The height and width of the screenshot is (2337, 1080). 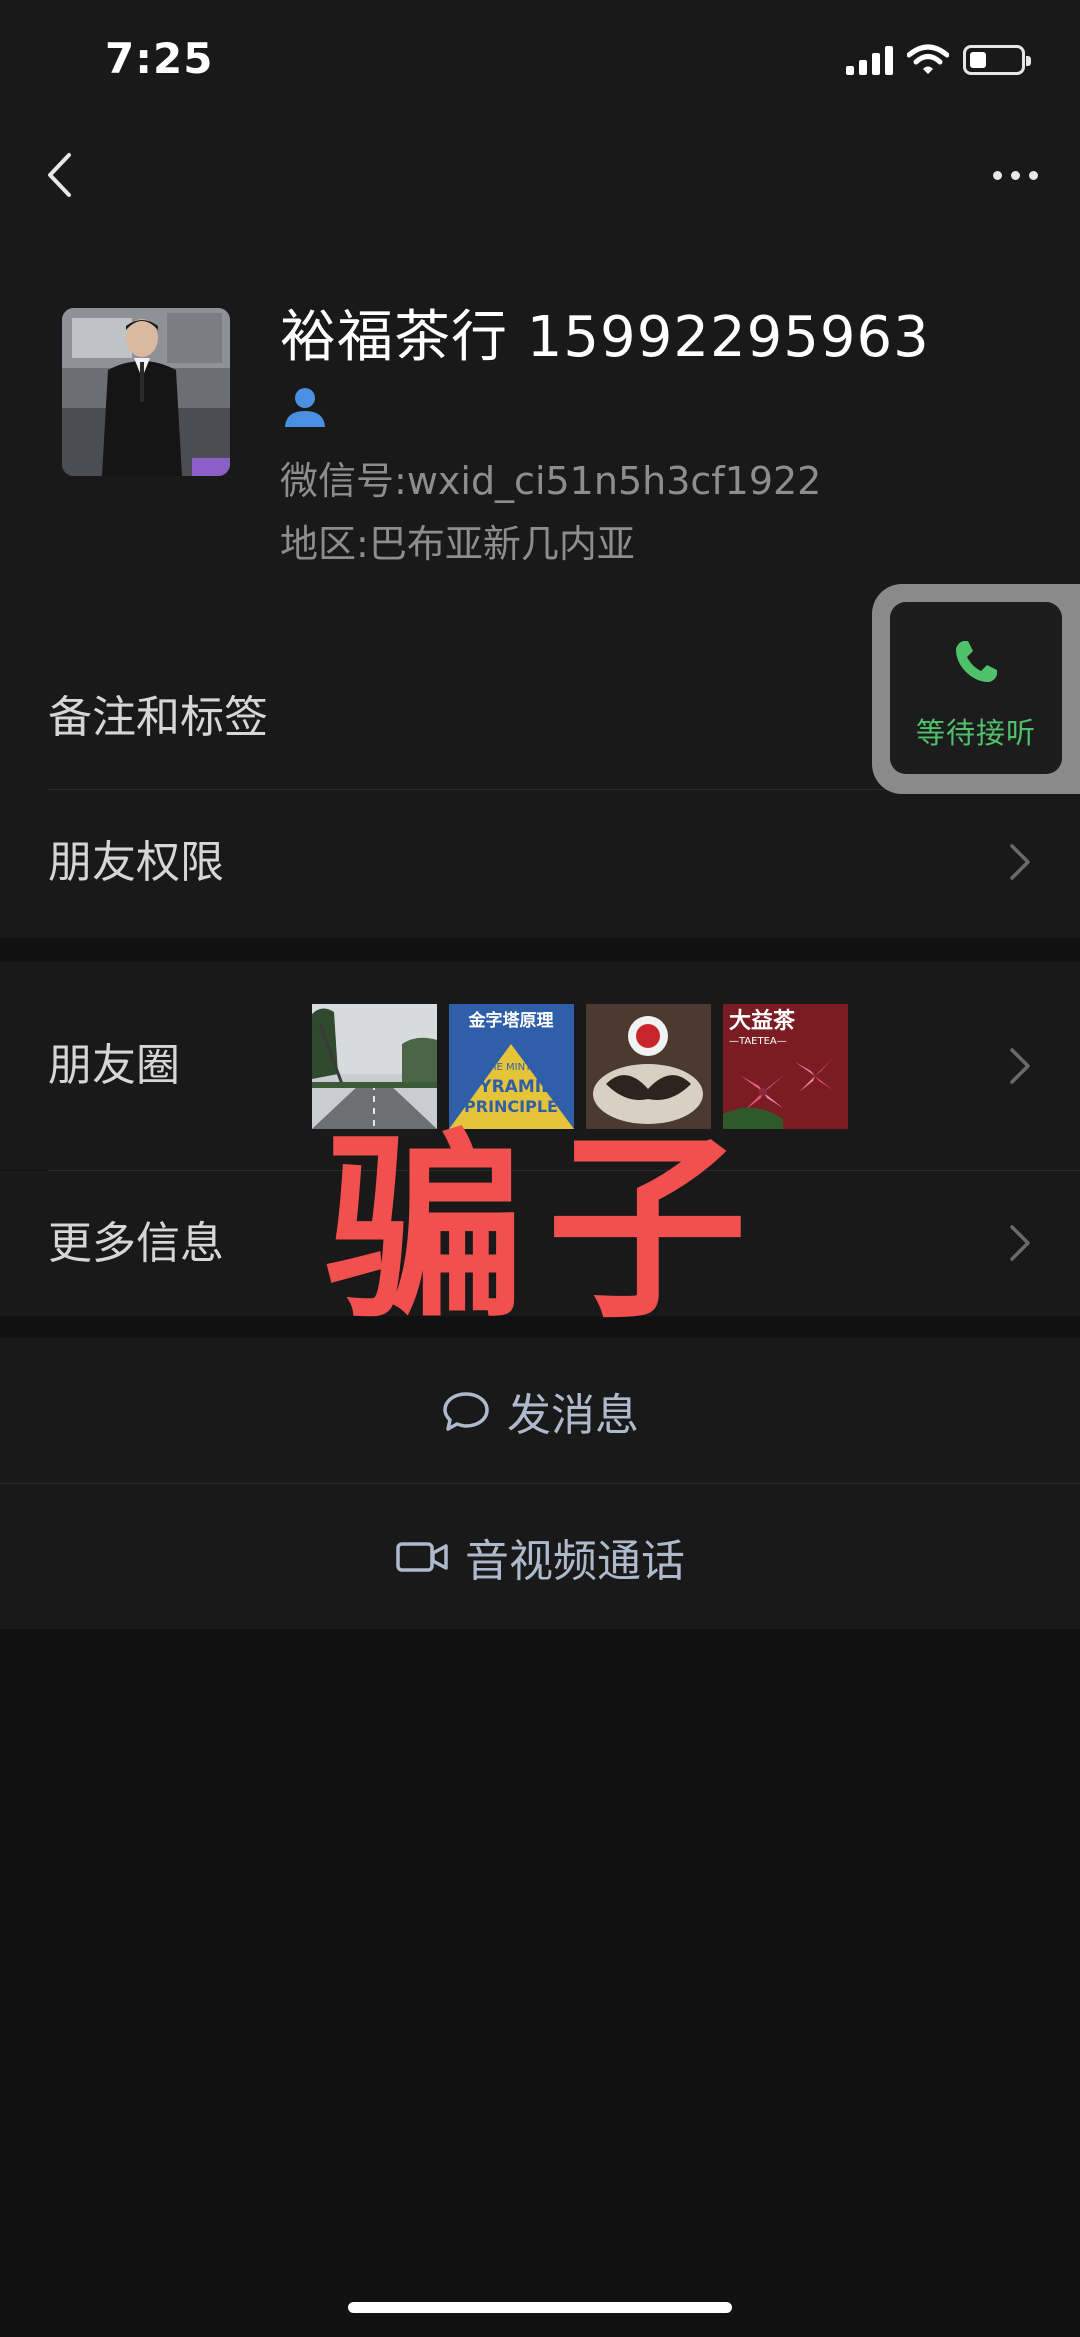 I want to click on wechat-id-label: 微信号:, so click(x=343, y=481).